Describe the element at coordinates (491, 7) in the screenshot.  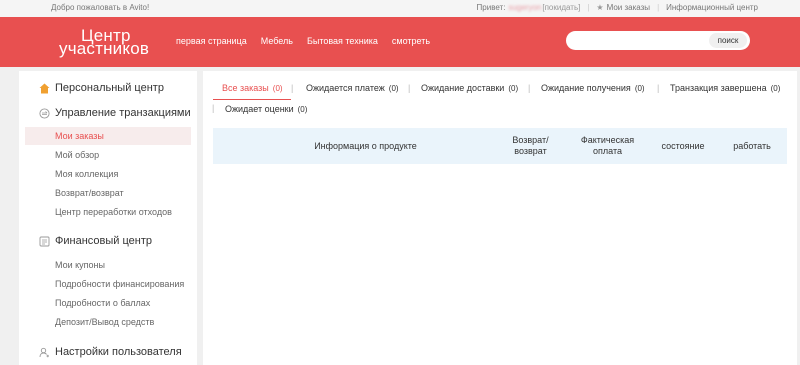
I see `greeting-text: Привет:` at that location.